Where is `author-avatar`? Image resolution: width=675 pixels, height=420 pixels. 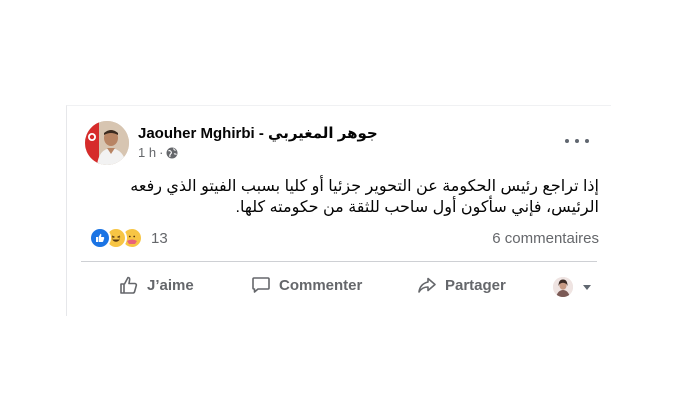 author-avatar is located at coordinates (107, 143).